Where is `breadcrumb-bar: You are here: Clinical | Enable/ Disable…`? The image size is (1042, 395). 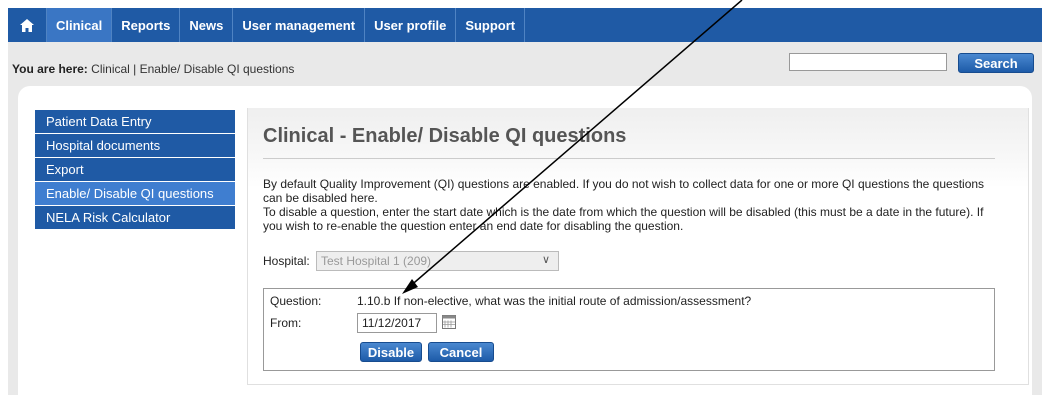
breadcrumb-bar: You are here: Clinical | Enable/ Disable… is located at coordinates (525, 64).